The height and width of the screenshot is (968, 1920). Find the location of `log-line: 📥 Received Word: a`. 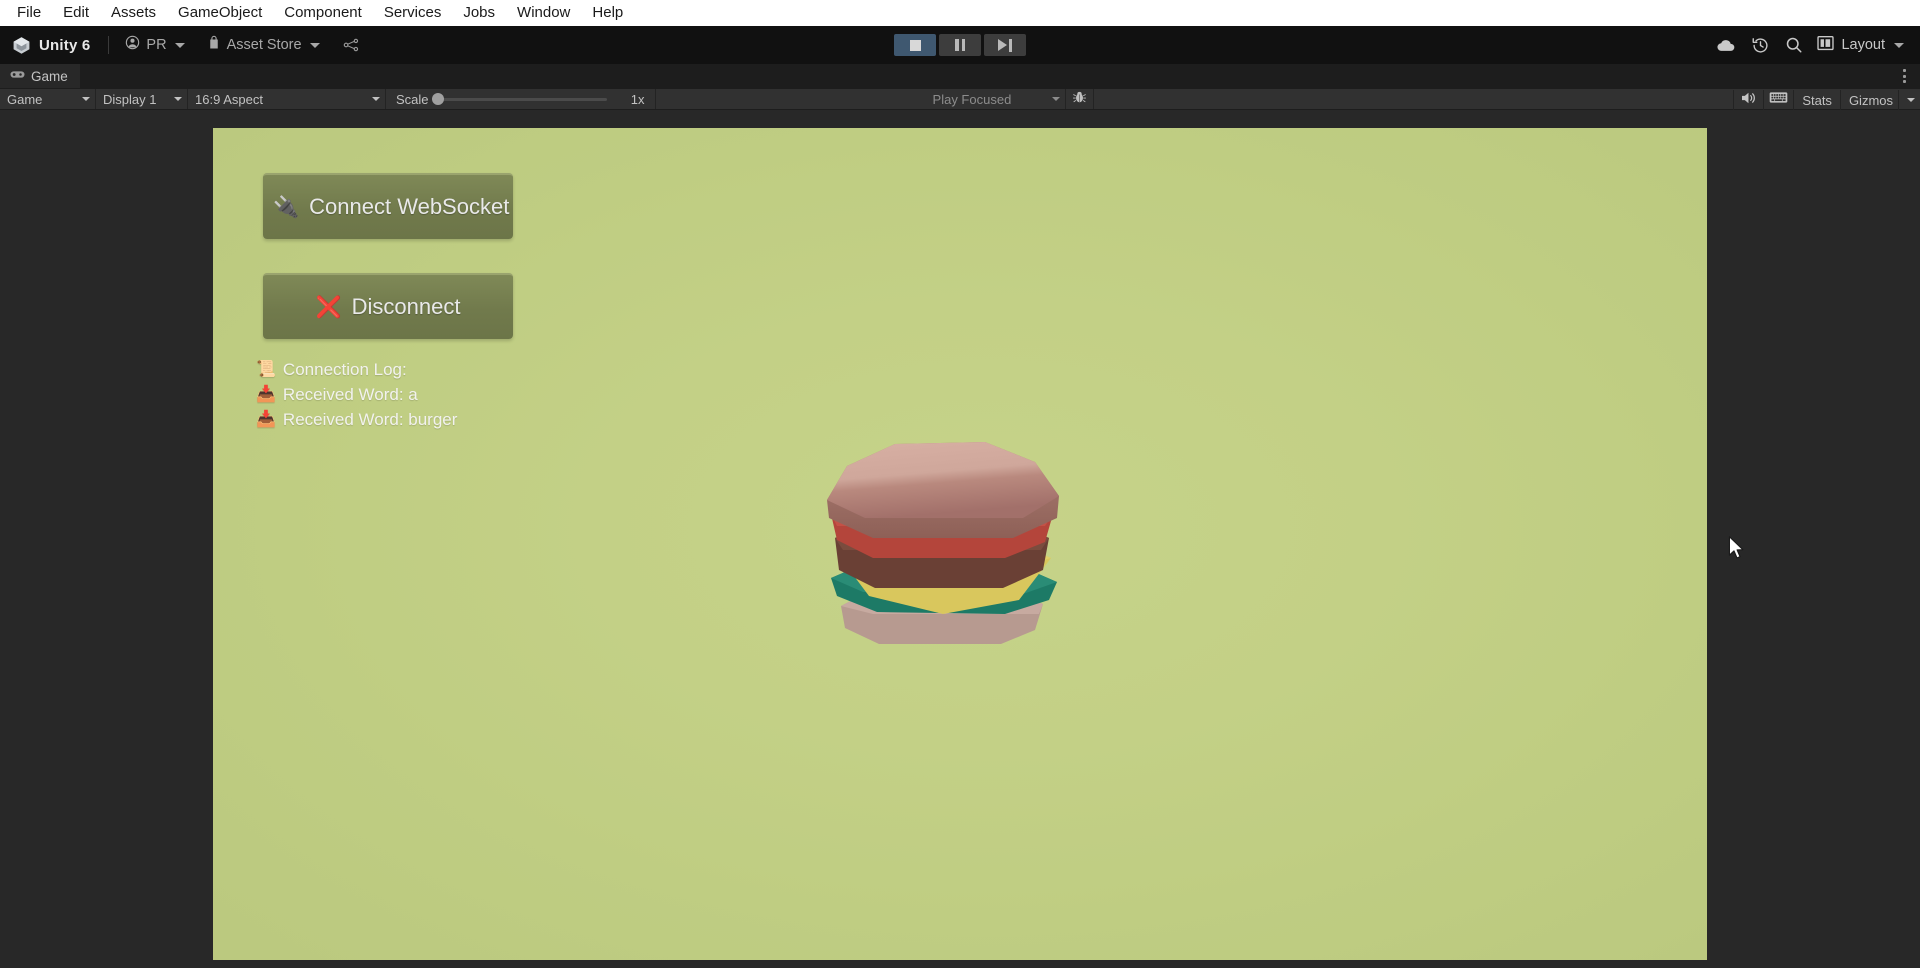

log-line: 📥 Received Word: a is located at coordinates (356, 395).